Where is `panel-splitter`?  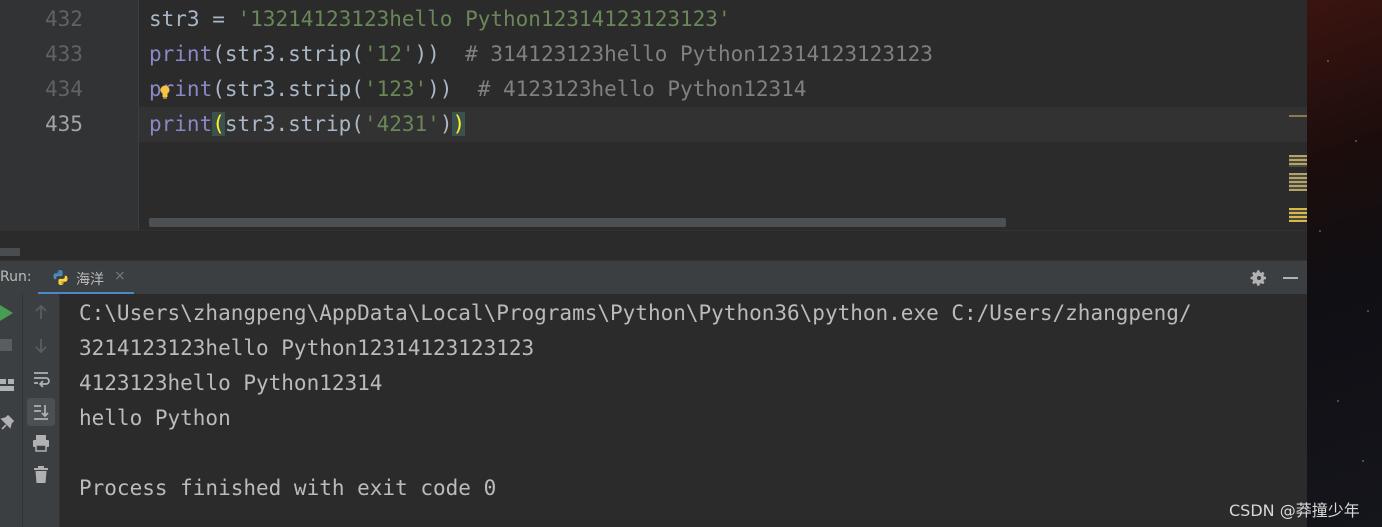 panel-splitter is located at coordinates (653, 245).